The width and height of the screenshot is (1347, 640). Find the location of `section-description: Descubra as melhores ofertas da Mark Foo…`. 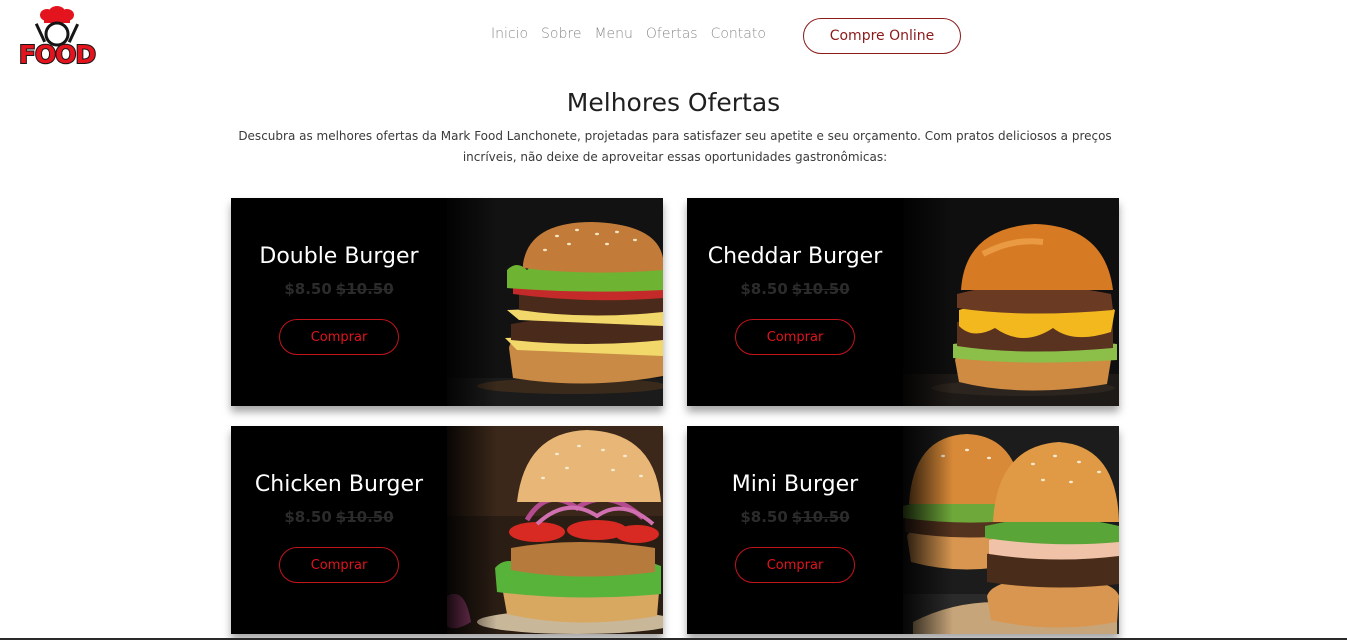

section-description: Descubra as melhores ofertas da Mark Foo… is located at coordinates (675, 146).